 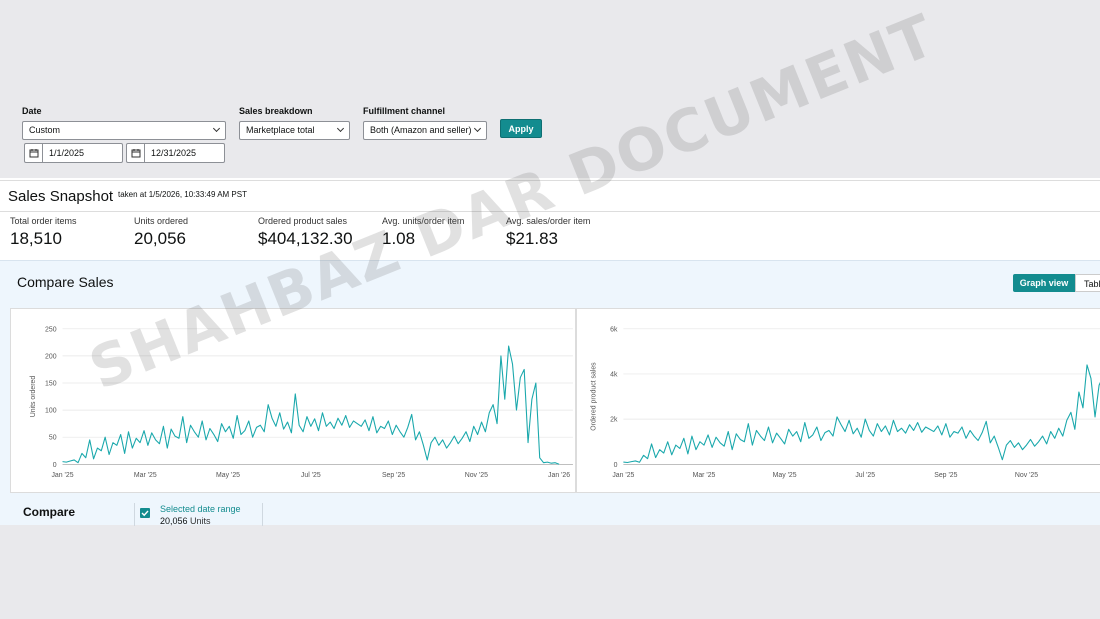 I want to click on graph-view-button: Graph view, so click(x=1044, y=283).